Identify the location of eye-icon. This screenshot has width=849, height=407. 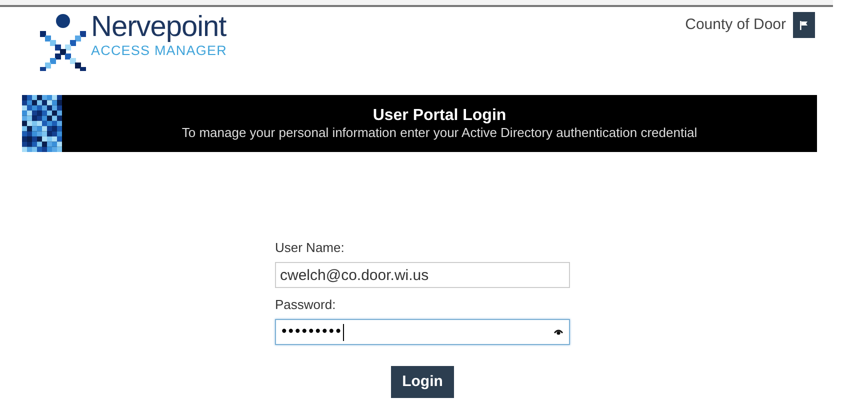
(558, 332).